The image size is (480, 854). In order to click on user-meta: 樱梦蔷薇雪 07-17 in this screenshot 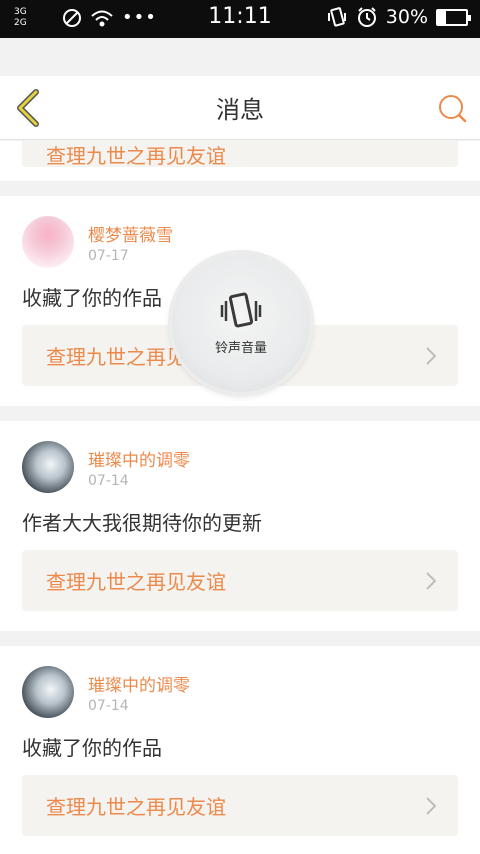, I will do `click(130, 242)`.